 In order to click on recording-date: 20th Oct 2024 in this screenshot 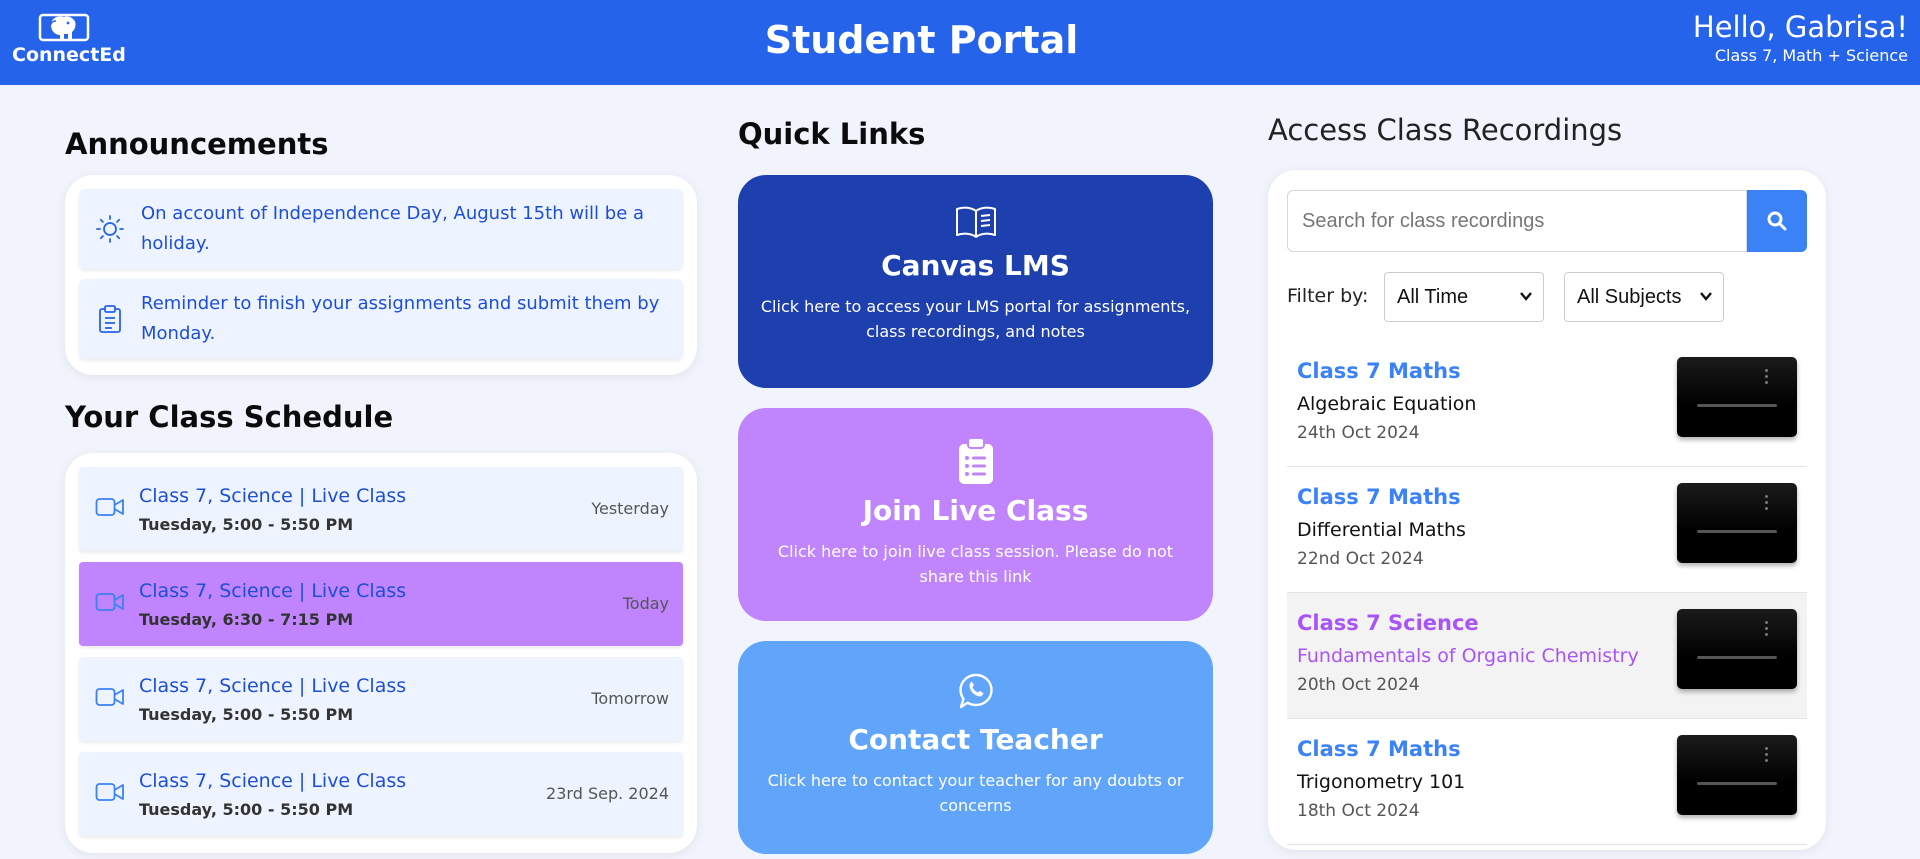, I will do `click(1358, 685)`.